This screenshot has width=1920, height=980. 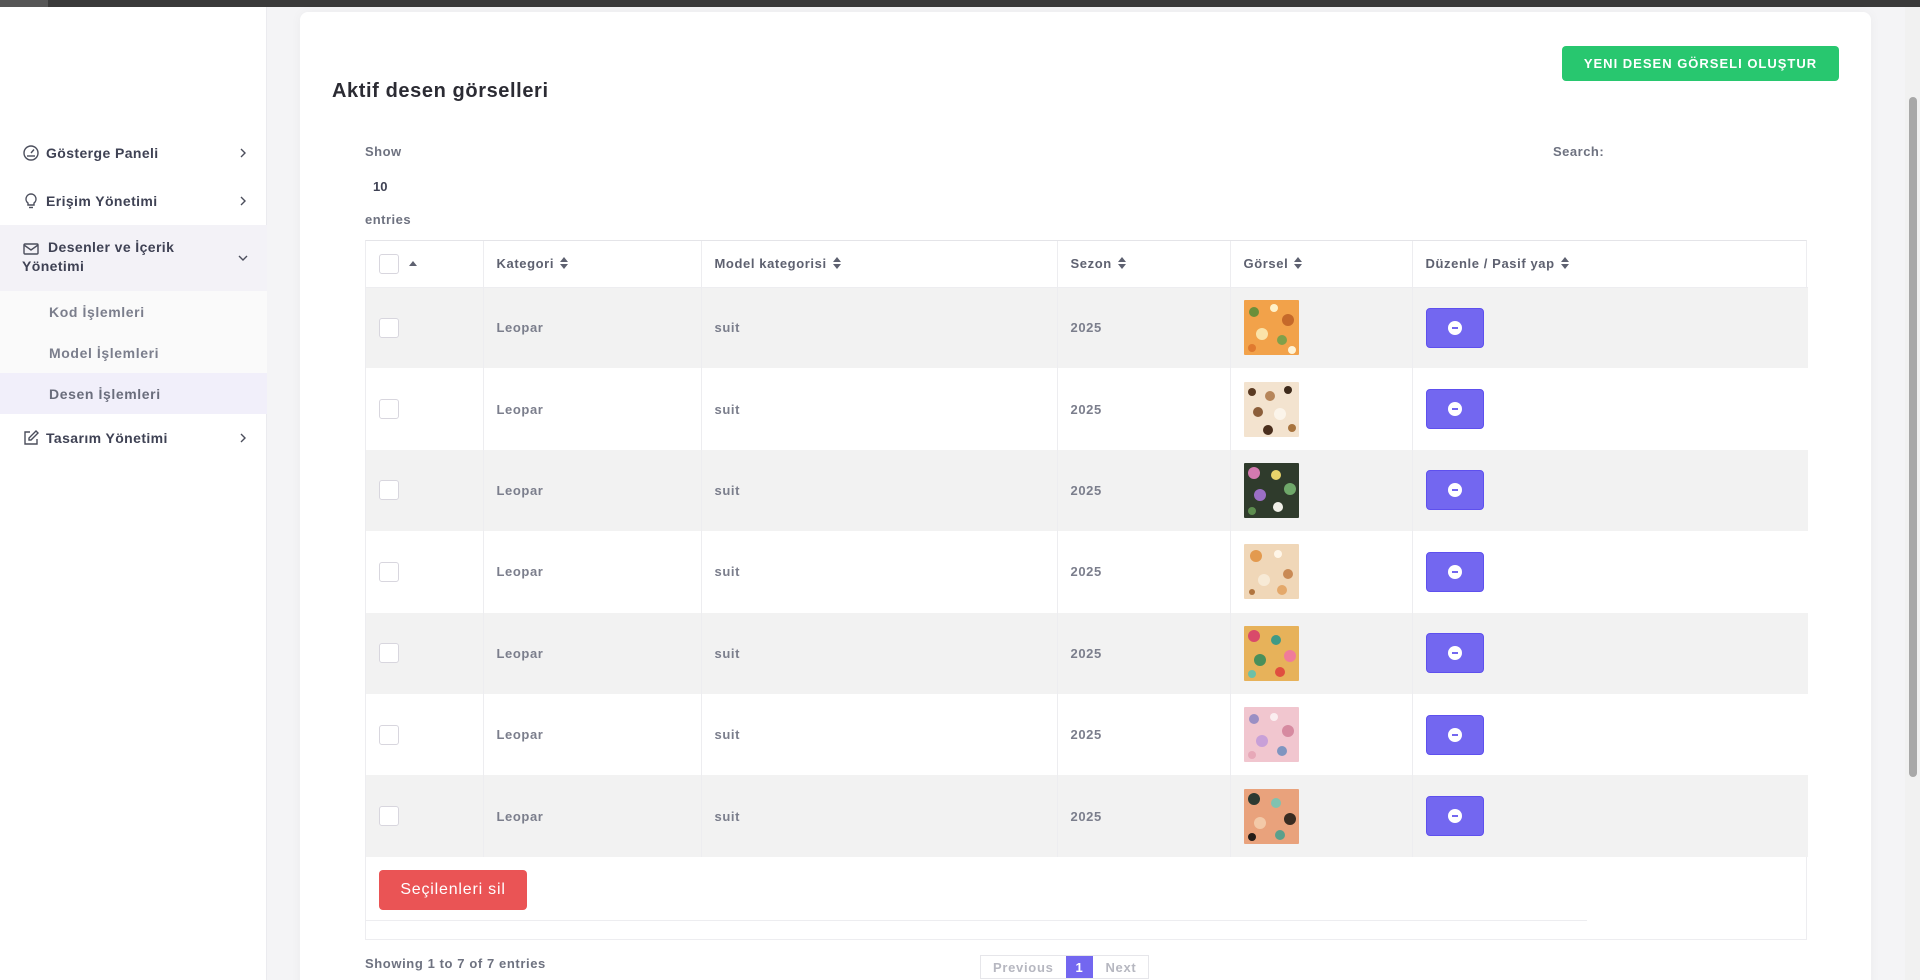 I want to click on pagination-page-1: 1, so click(x=1079, y=967).